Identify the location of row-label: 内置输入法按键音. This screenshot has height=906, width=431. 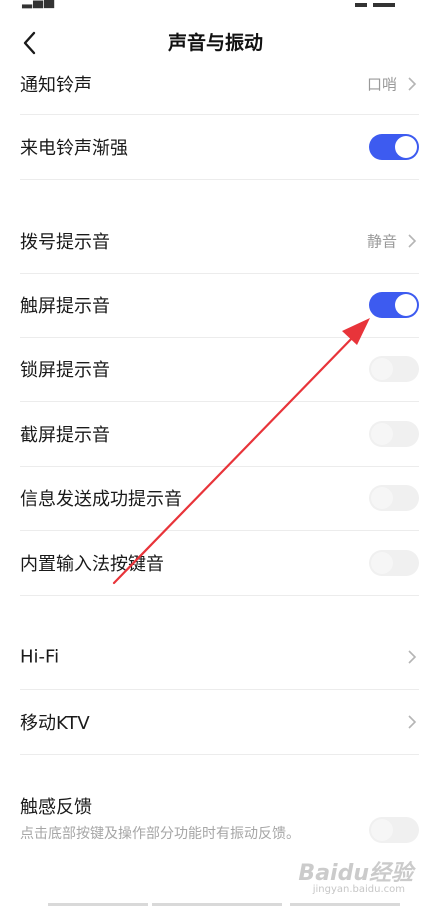
(92, 564).